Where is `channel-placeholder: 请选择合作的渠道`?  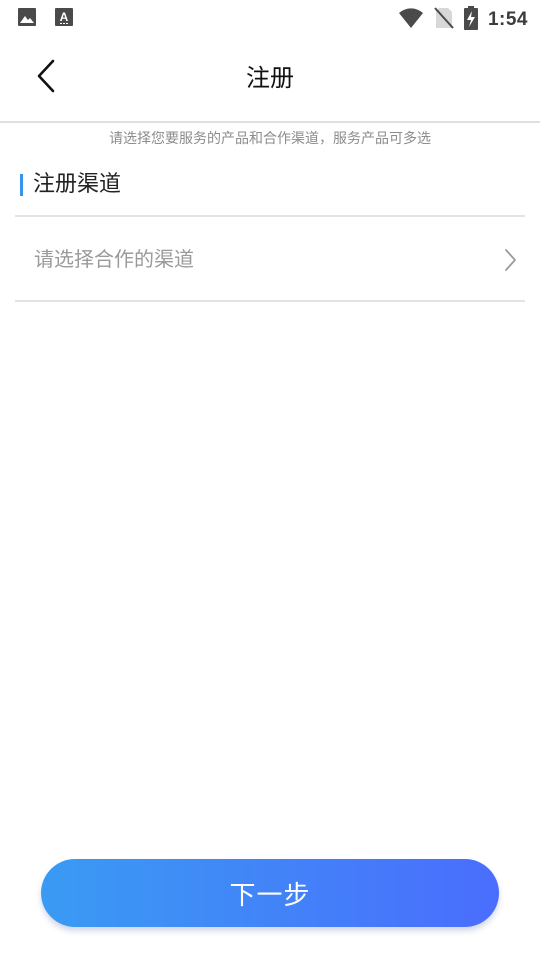
channel-placeholder: 请选择合作的渠道 is located at coordinates (114, 259).